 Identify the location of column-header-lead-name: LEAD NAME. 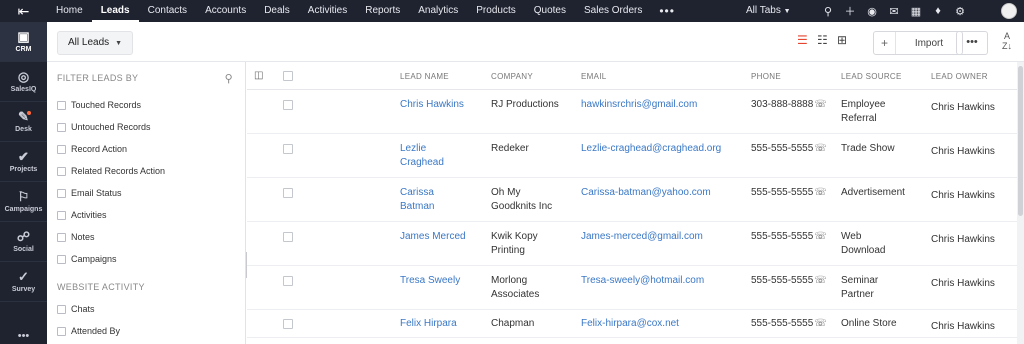
(424, 76).